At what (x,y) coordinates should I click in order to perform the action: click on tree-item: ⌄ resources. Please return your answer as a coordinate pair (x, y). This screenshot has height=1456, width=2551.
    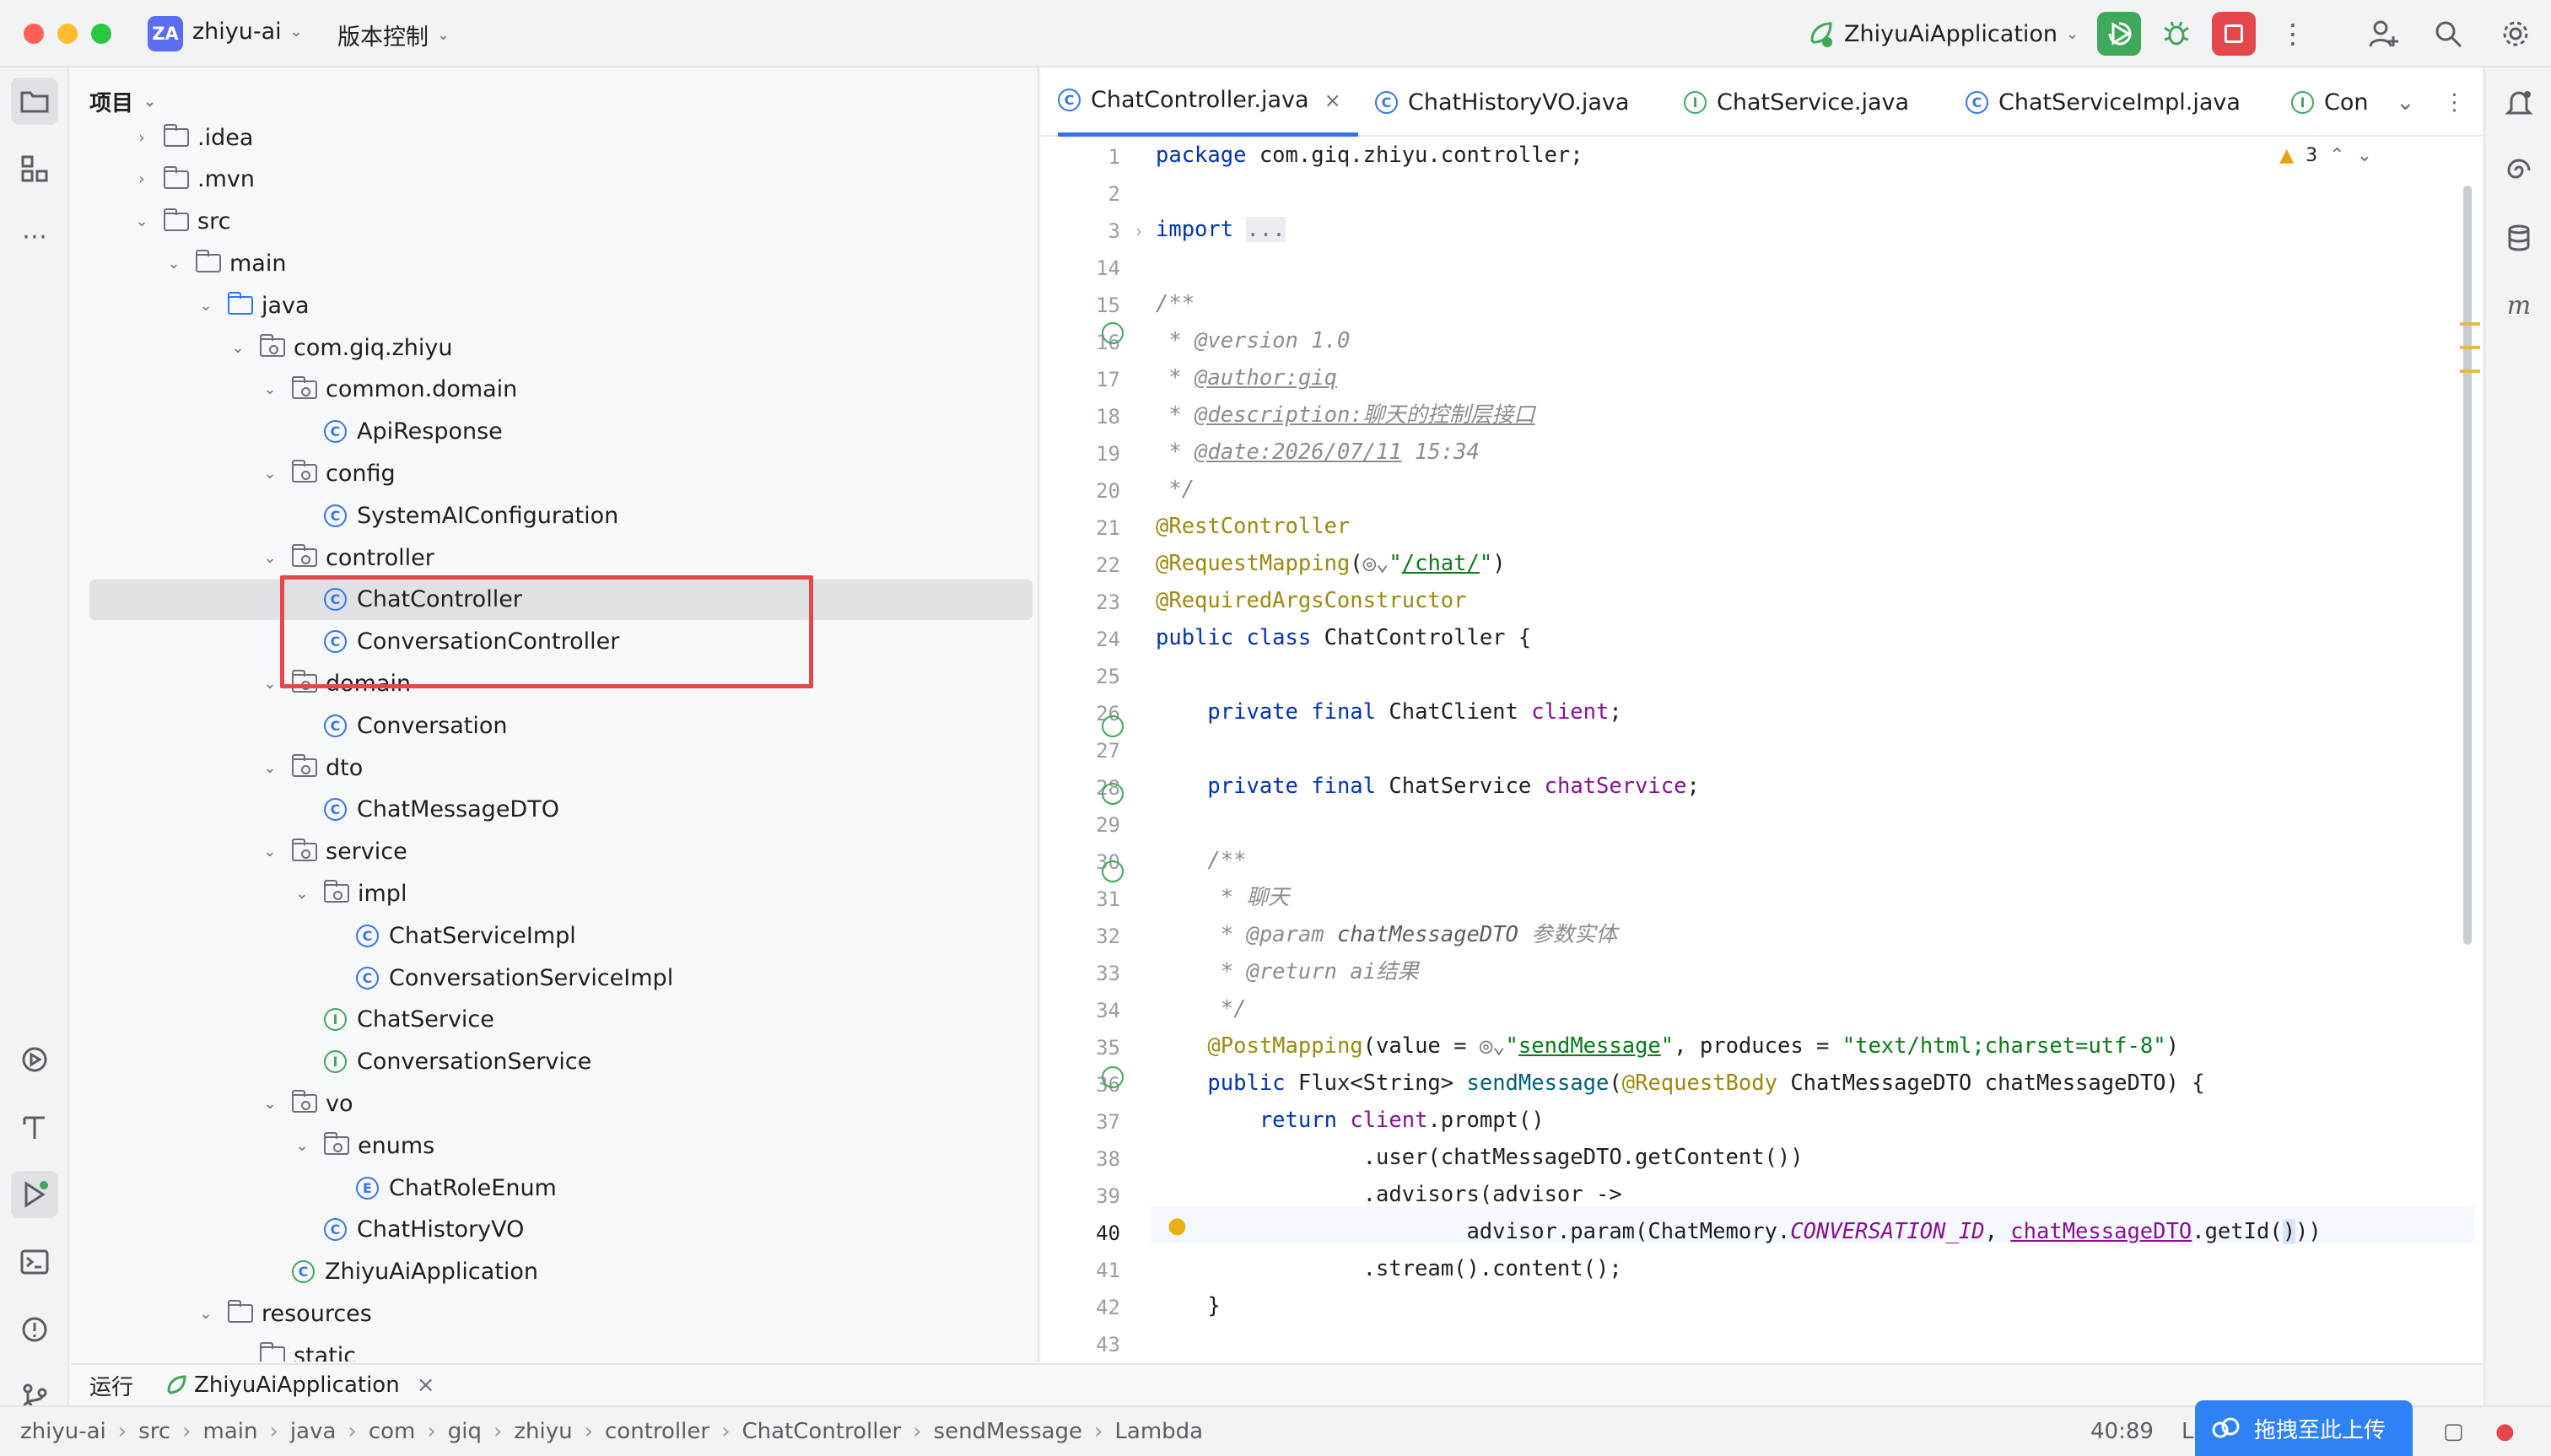
    Looking at the image, I should click on (554, 1313).